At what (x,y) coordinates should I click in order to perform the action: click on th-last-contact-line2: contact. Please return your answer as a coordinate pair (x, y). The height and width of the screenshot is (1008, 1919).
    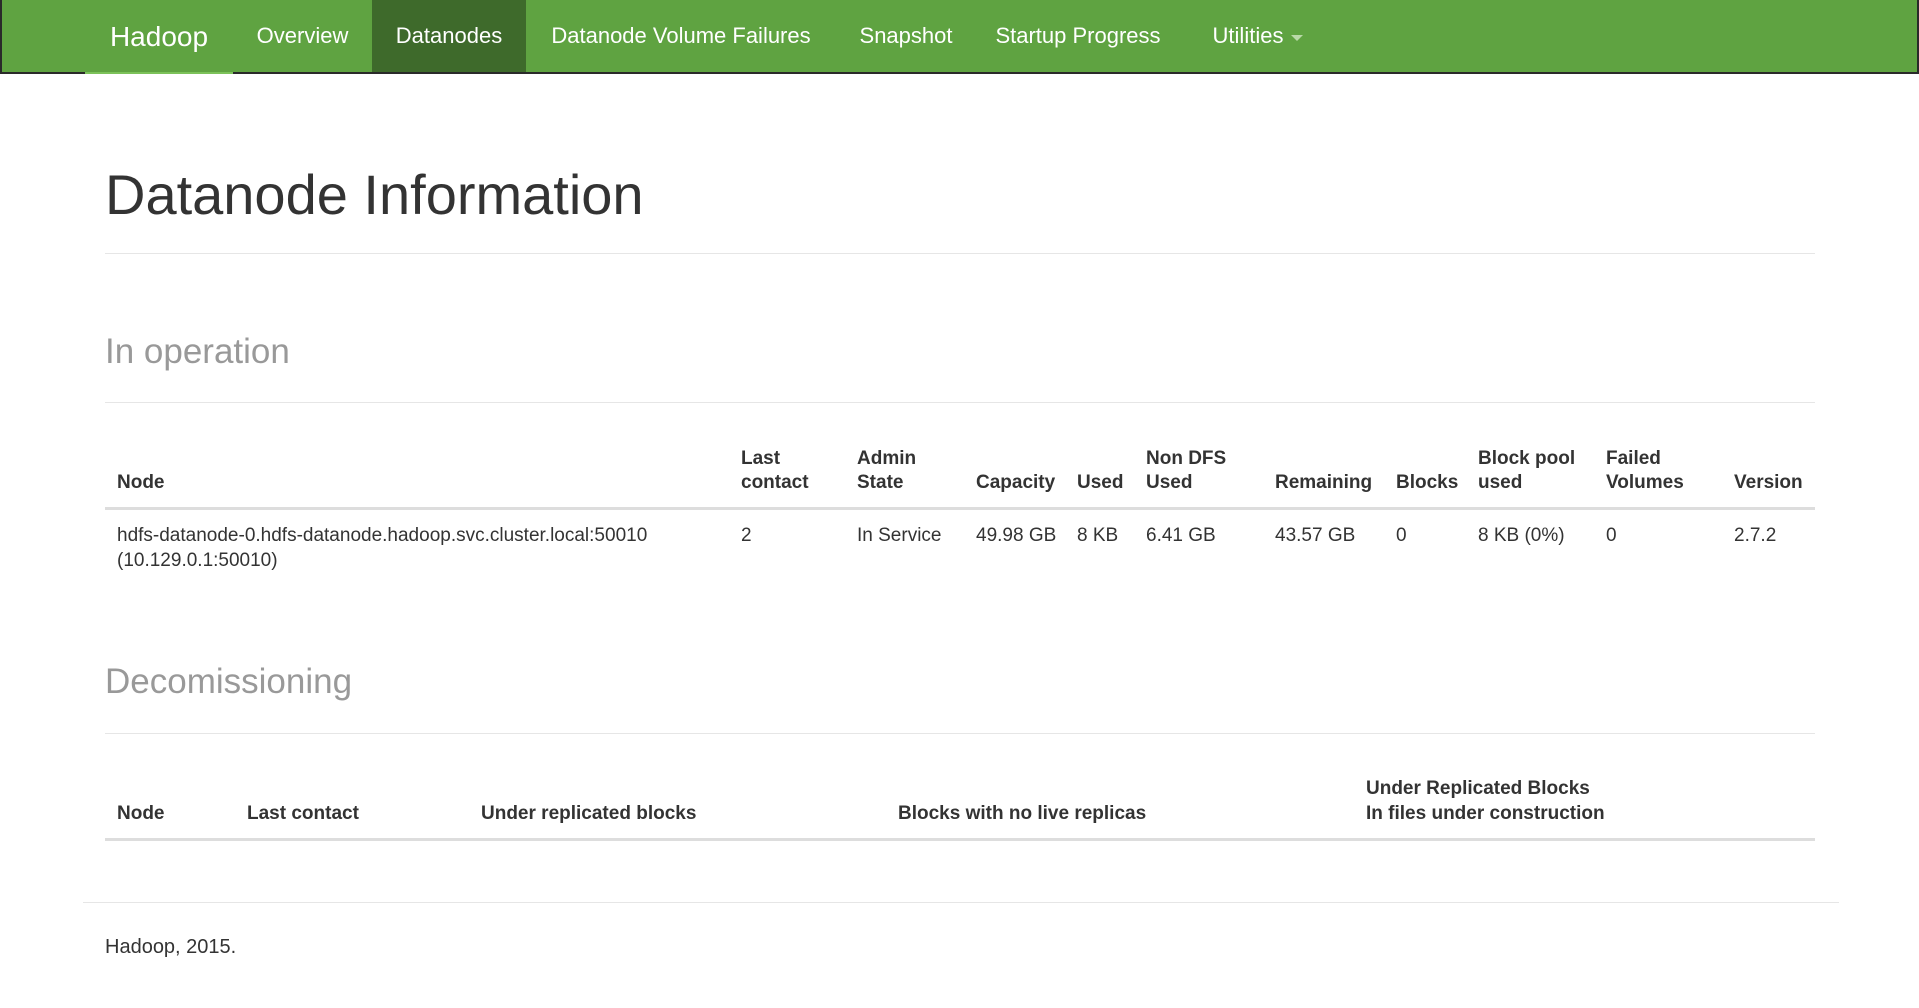
    Looking at the image, I should click on (775, 482).